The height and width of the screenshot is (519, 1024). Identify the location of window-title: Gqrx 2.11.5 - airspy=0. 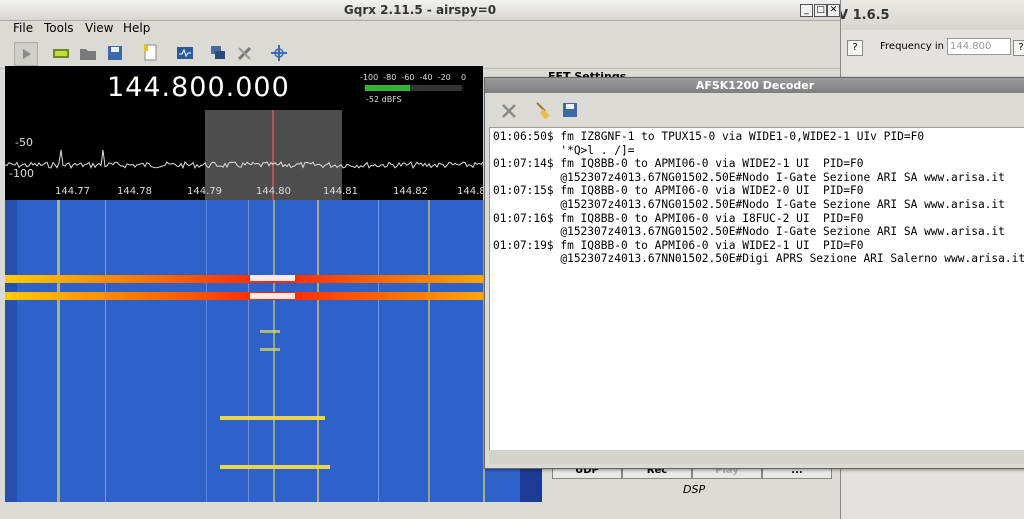
(420, 10).